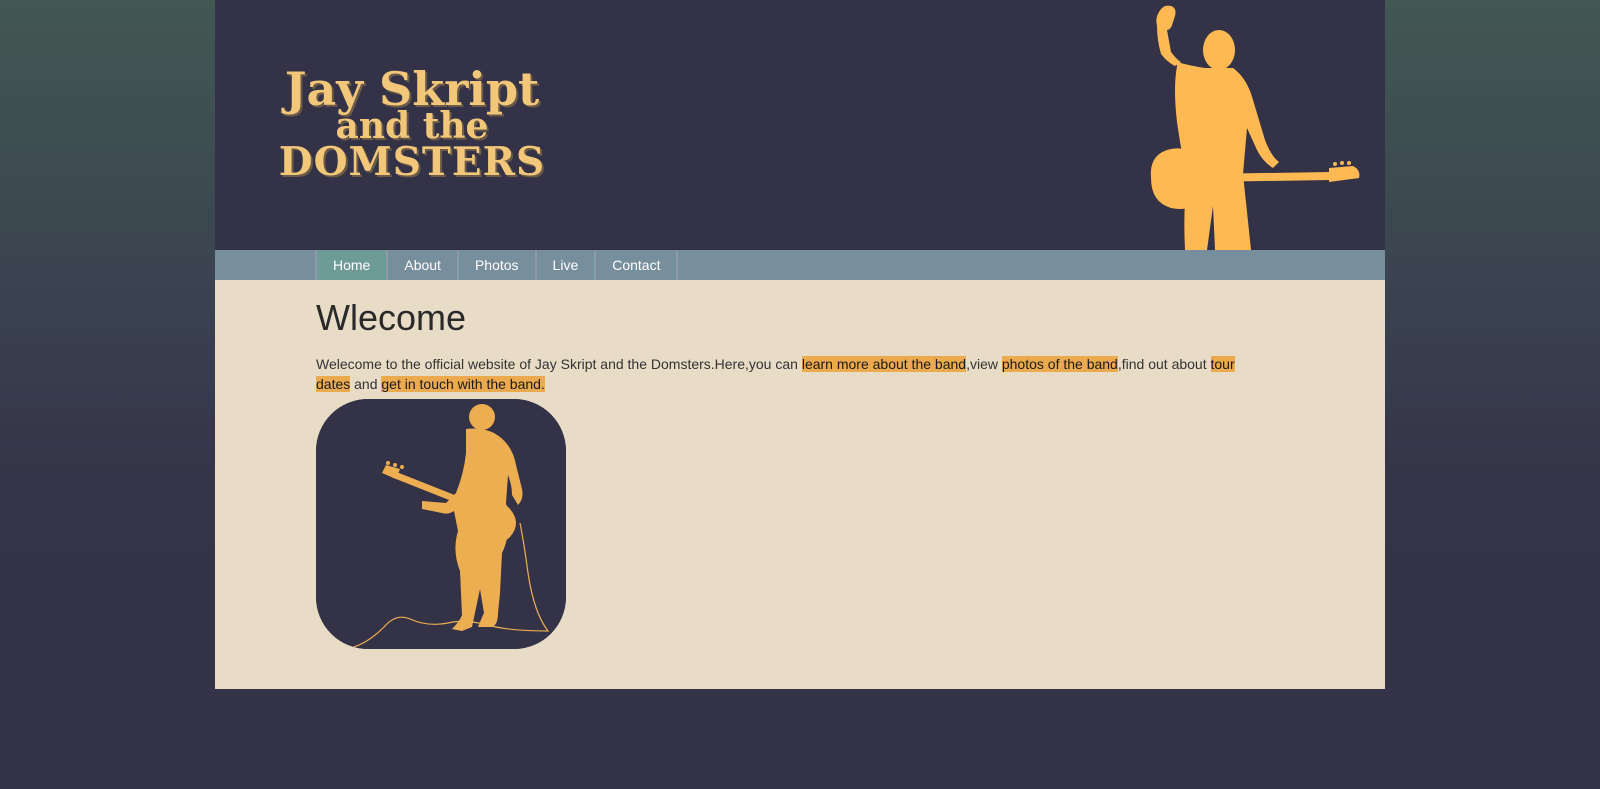 The width and height of the screenshot is (1600, 789). What do you see at coordinates (391, 317) in the screenshot?
I see `page-title: Wlecome` at bounding box center [391, 317].